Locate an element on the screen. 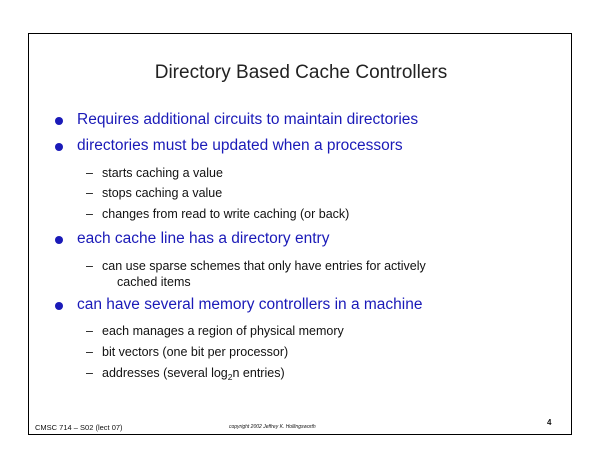 This screenshot has width=605, height=467. addresses-after: n entries) is located at coordinates (258, 373).